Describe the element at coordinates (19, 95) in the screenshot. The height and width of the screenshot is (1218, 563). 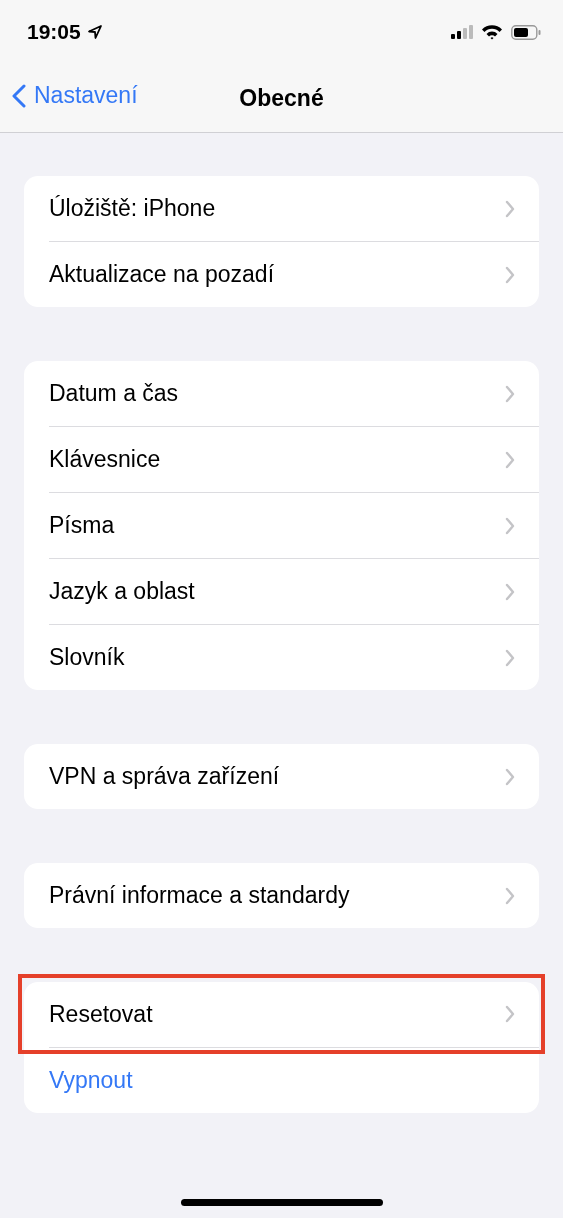
I see `chevron-left-icon` at that location.